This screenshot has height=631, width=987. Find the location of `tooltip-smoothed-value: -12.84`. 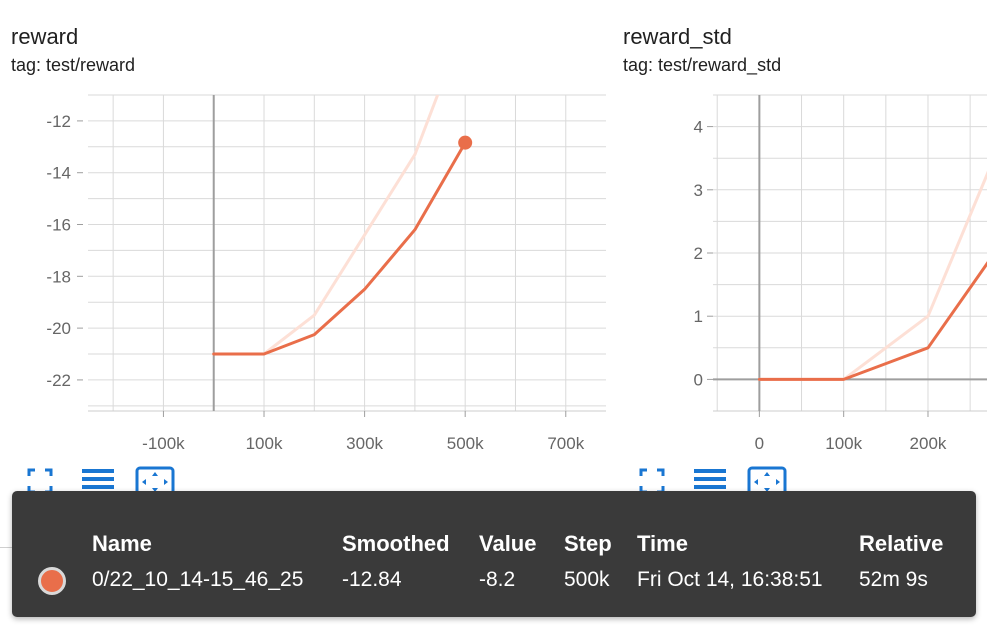

tooltip-smoothed-value: -12.84 is located at coordinates (372, 579).